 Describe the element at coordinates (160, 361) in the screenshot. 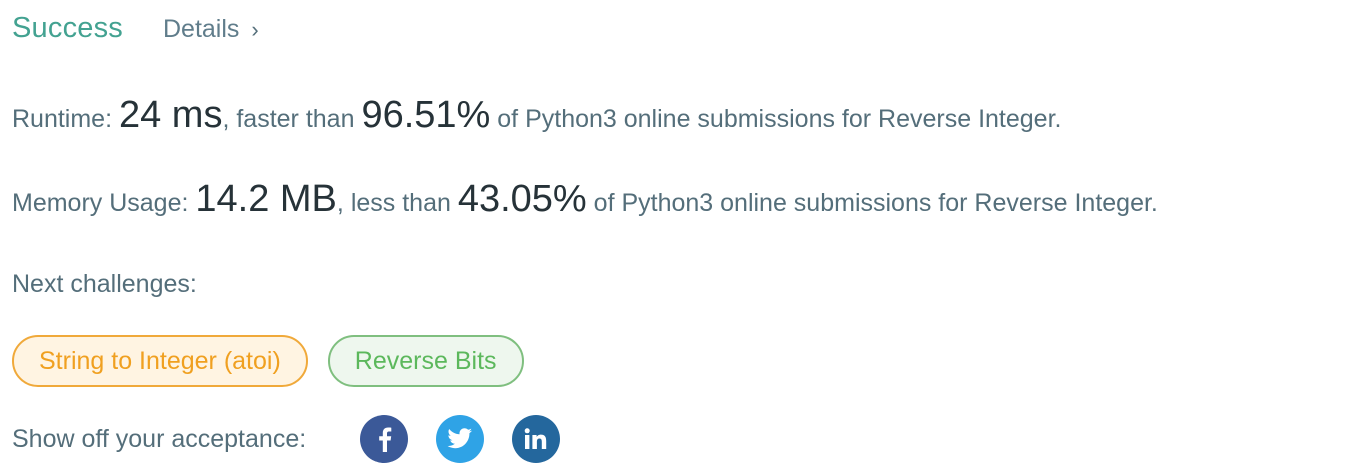

I see `challenge-chip-string-to-integer: String to Integer (atoi)` at that location.